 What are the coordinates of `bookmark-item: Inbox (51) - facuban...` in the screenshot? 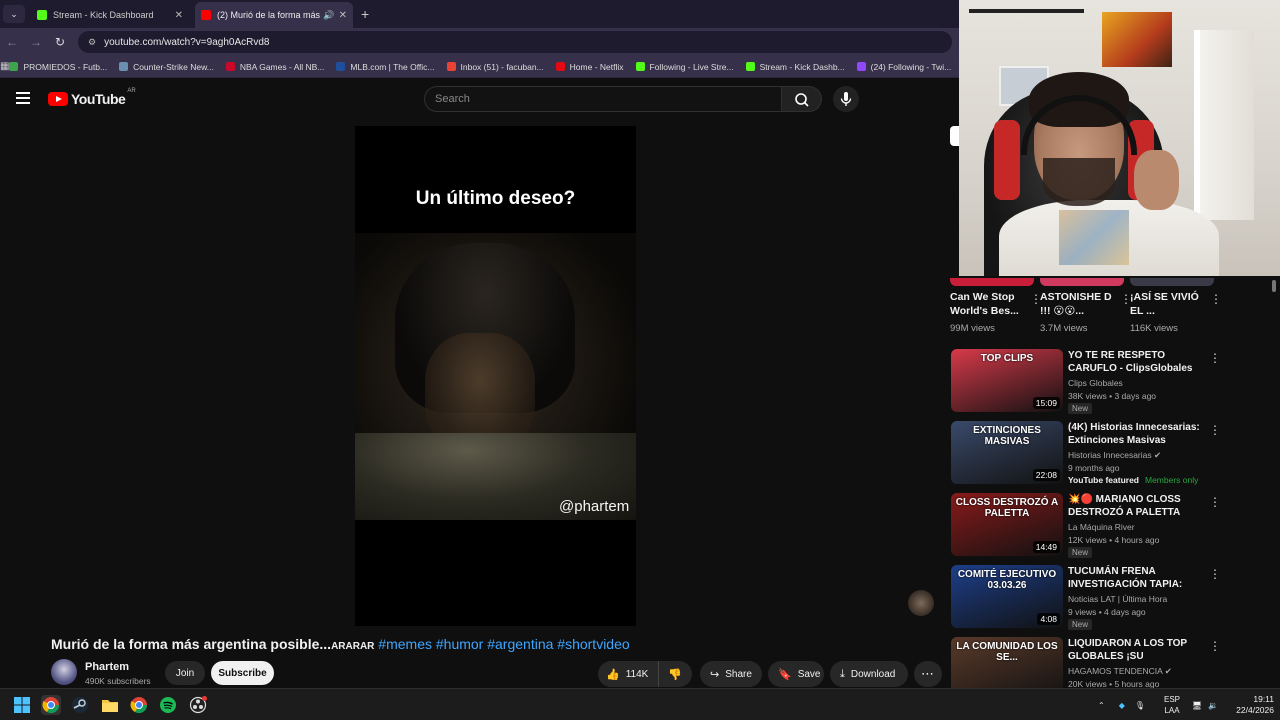 It's located at (495, 67).